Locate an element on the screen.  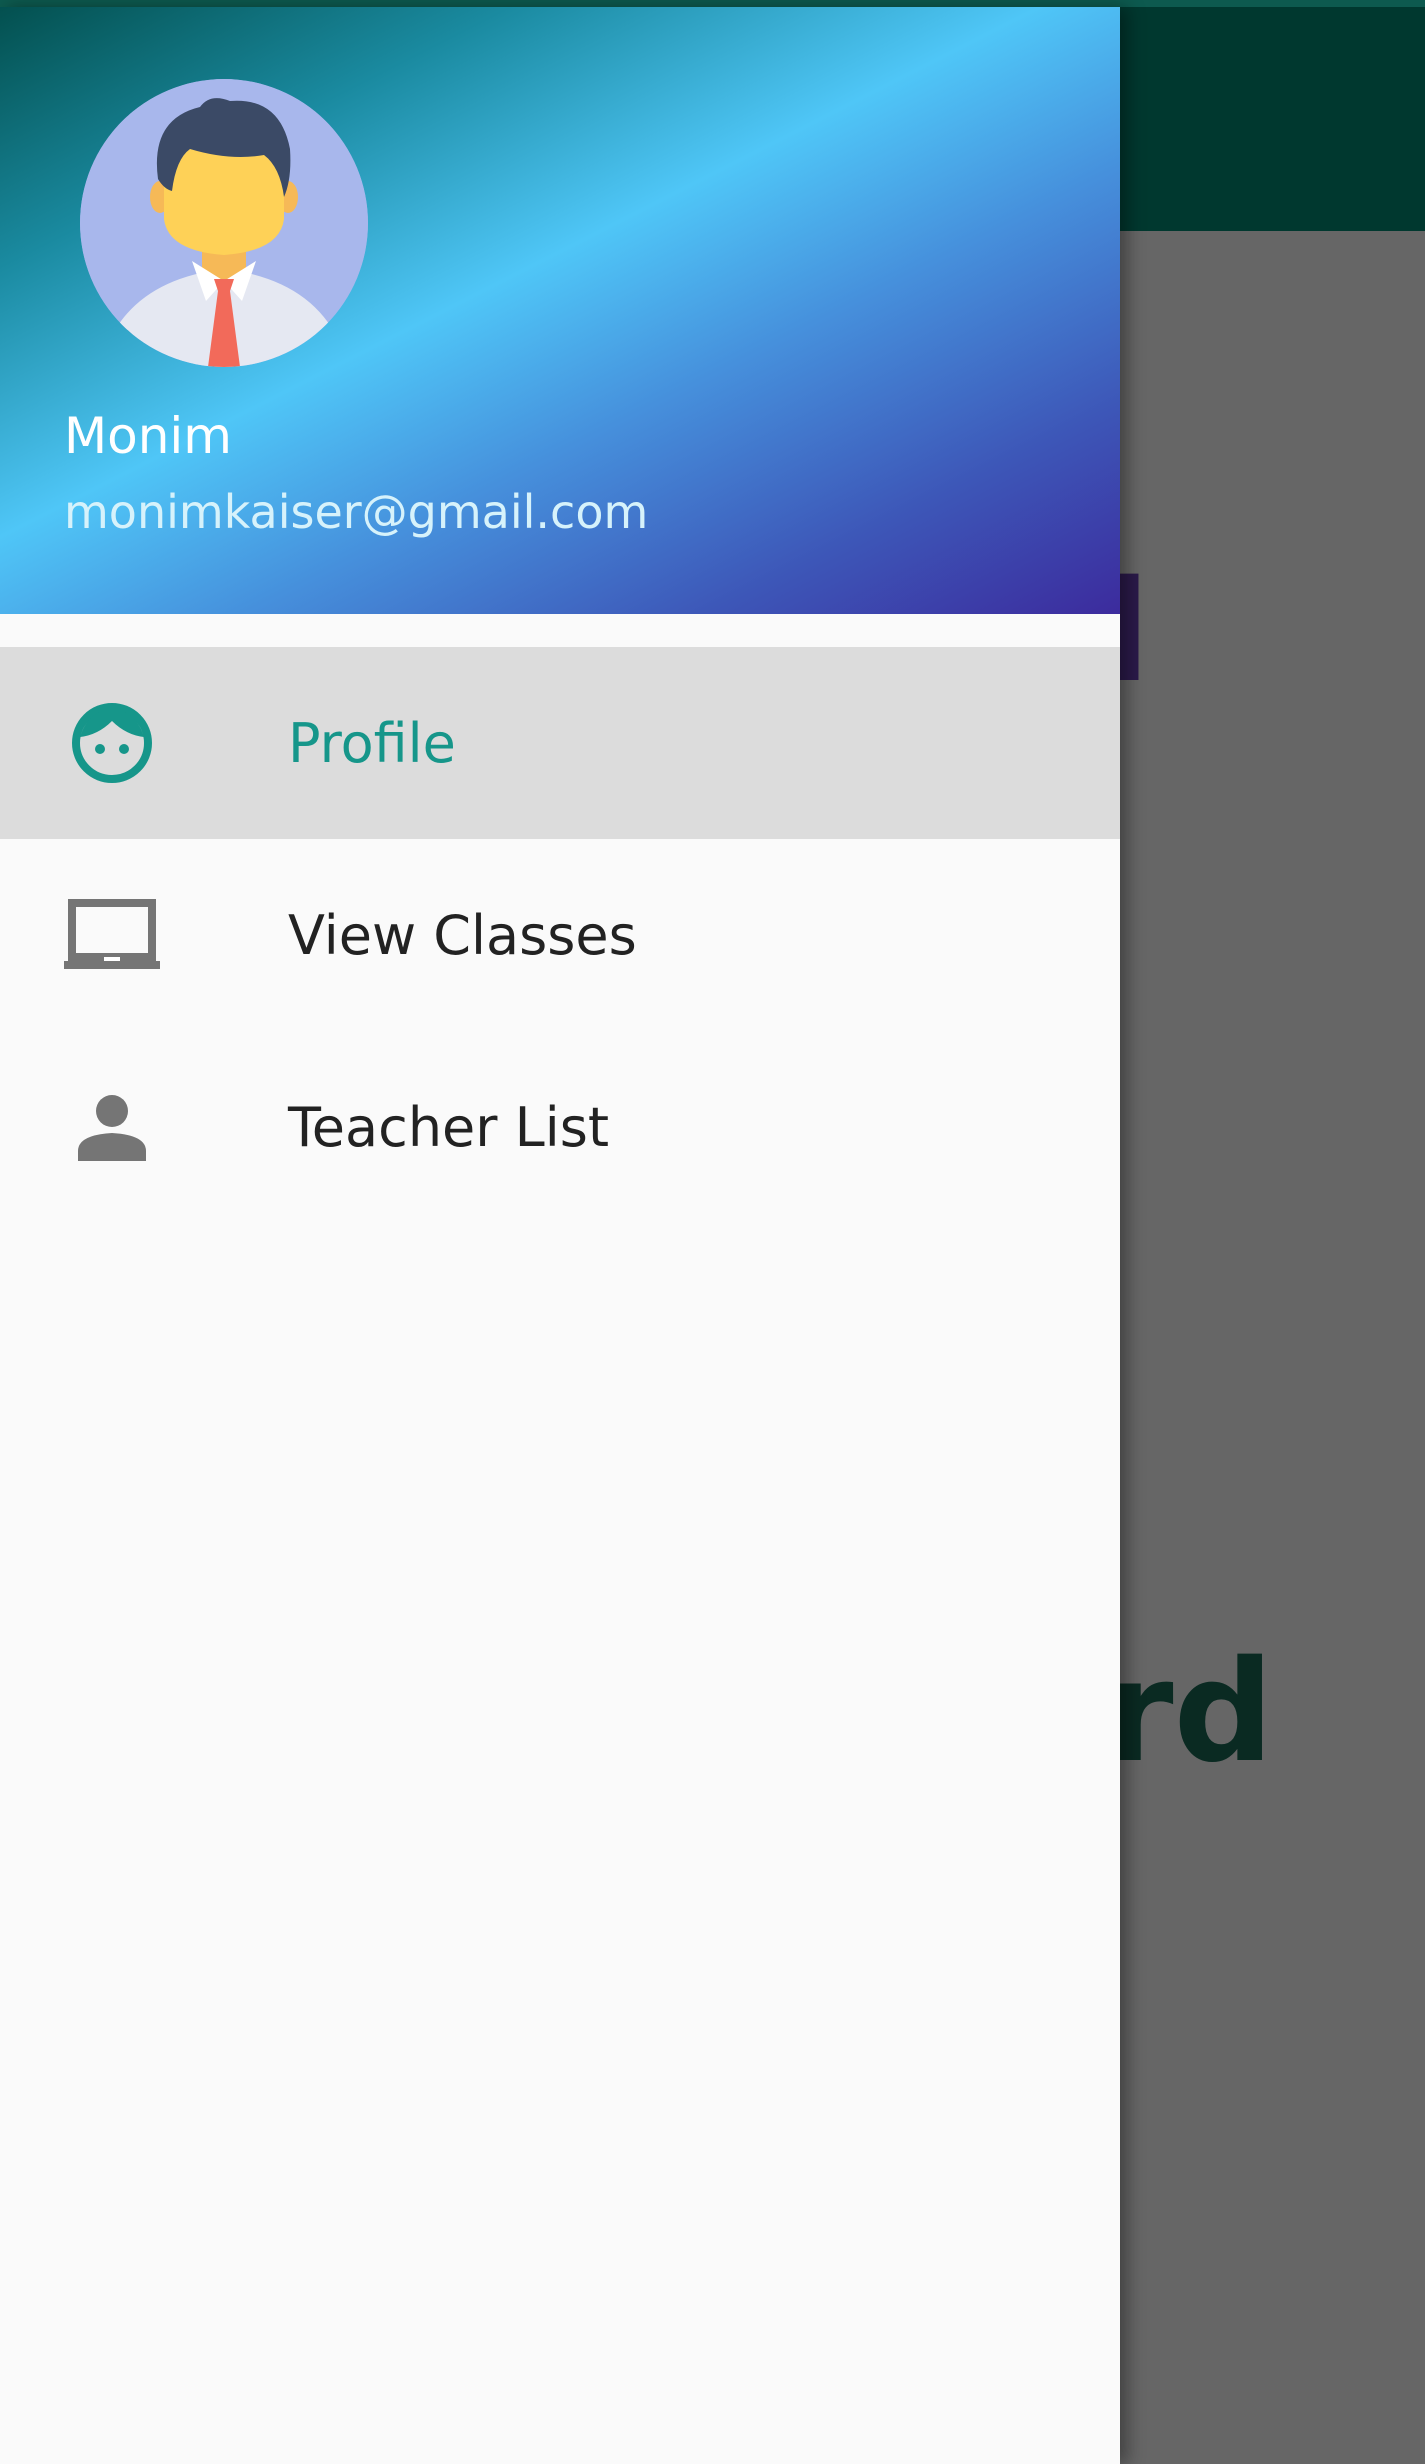
user-email: monimkaiser@gmail.com is located at coordinates (356, 512).